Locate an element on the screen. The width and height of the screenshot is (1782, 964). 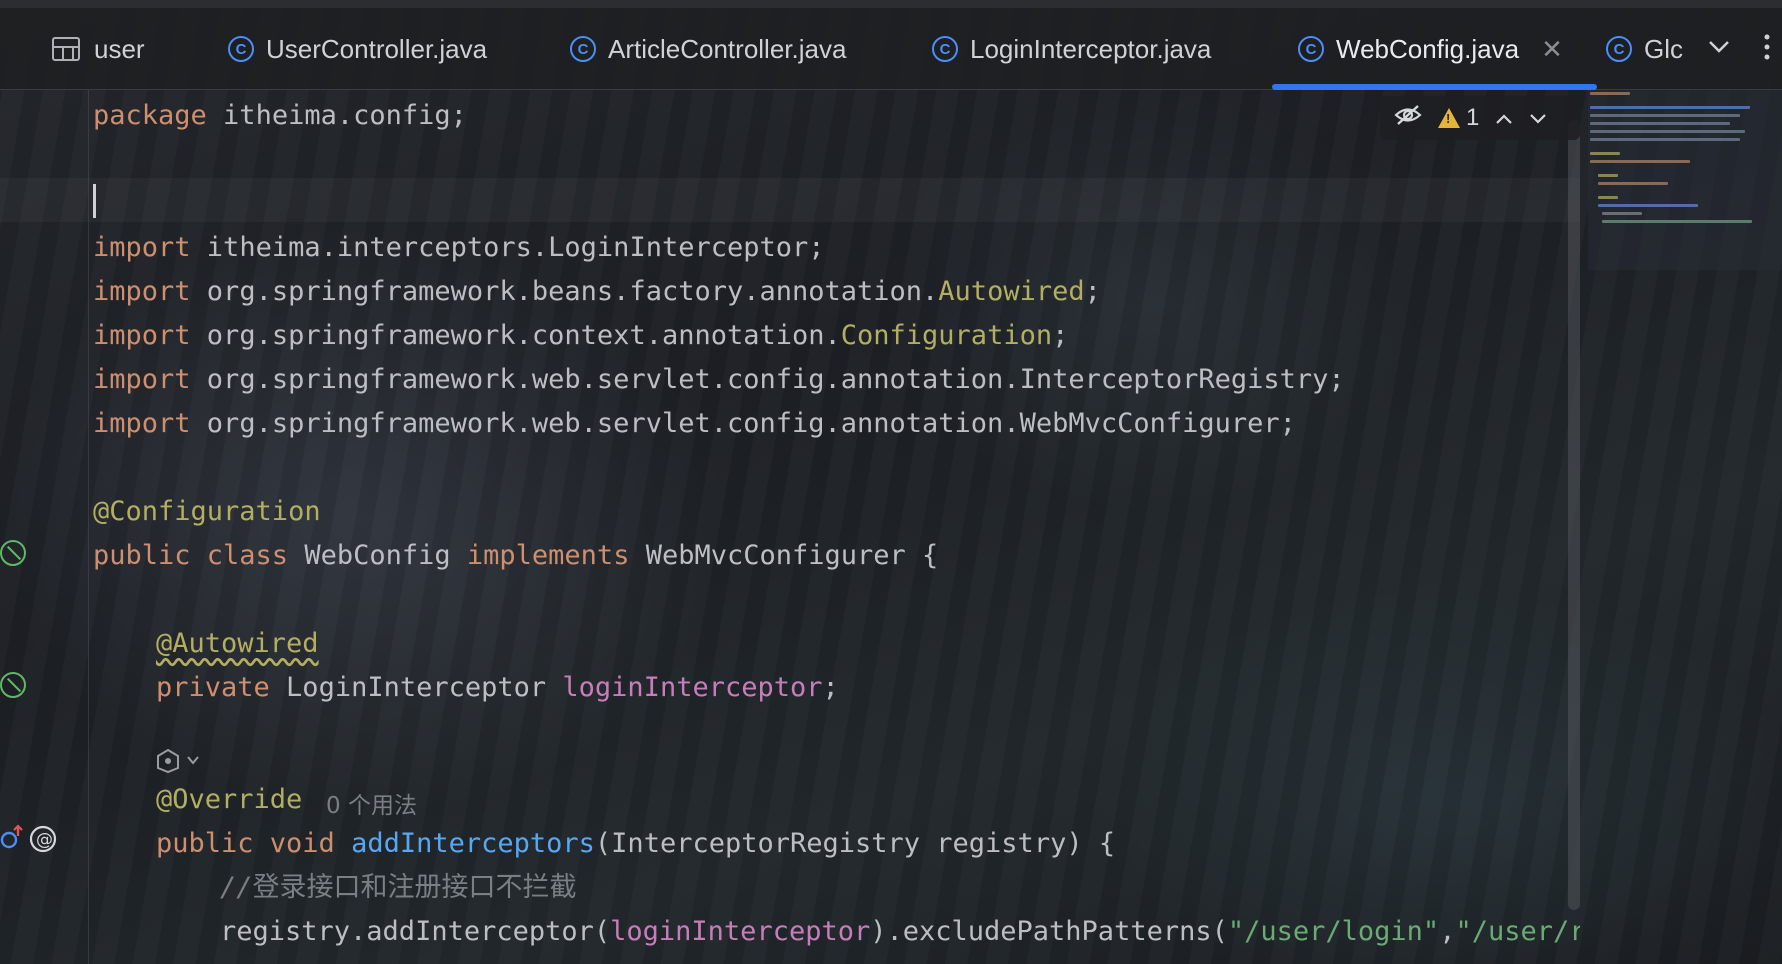
code-line-annotation: @Configuration is located at coordinates (207, 511).